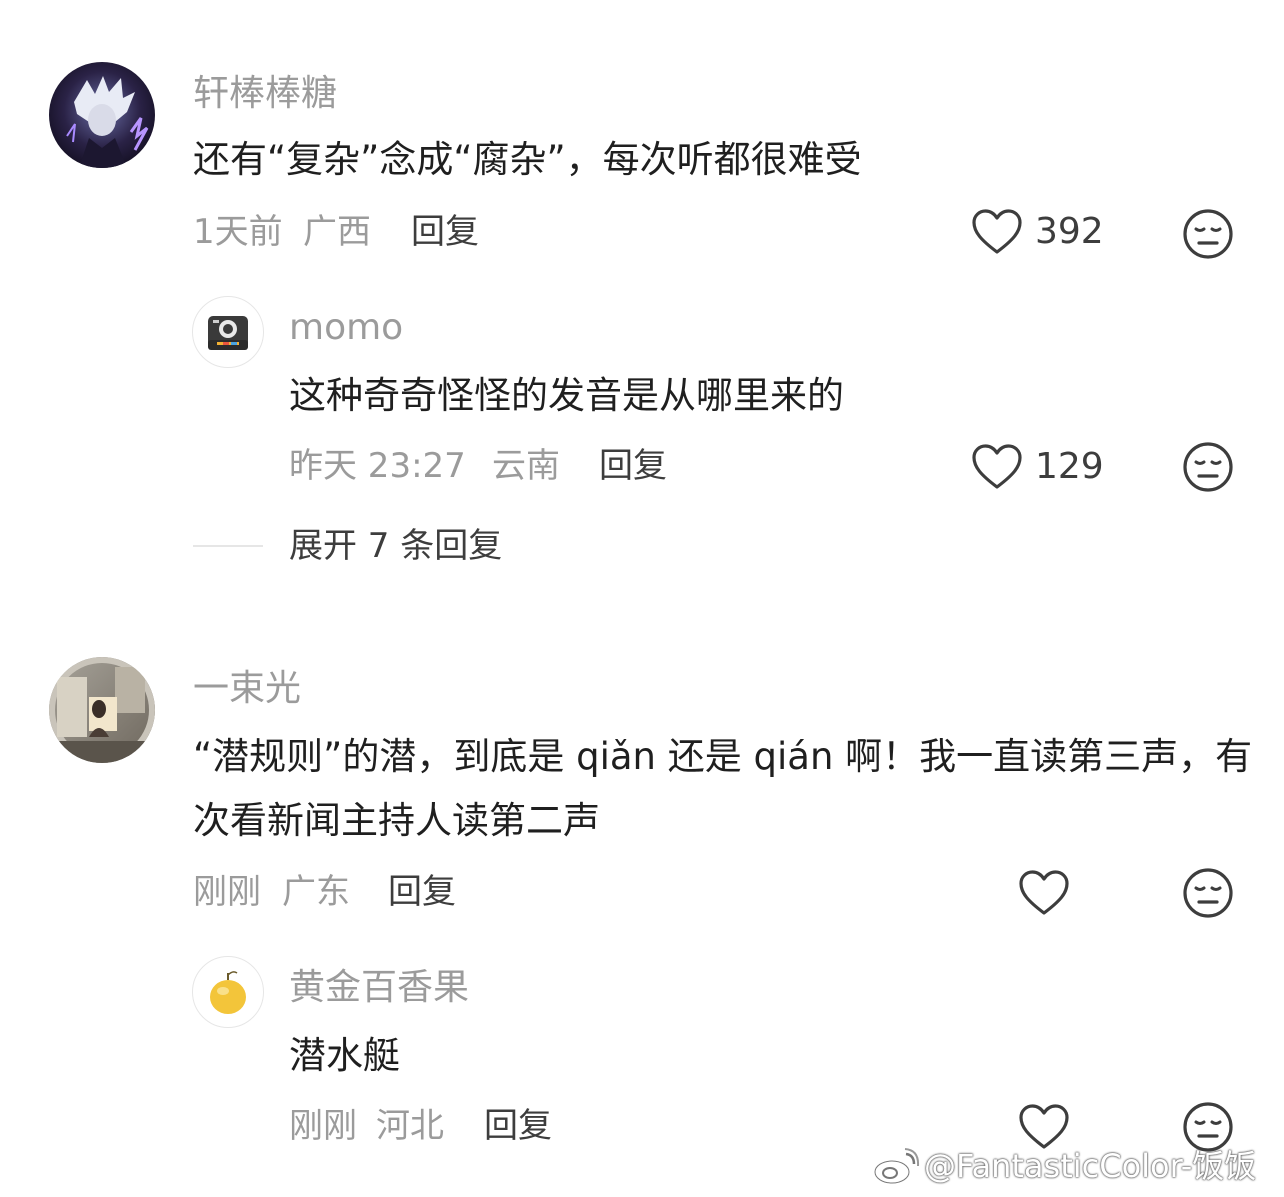 This screenshot has width=1284, height=1197. I want to click on like-button: 129, so click(1037, 467).